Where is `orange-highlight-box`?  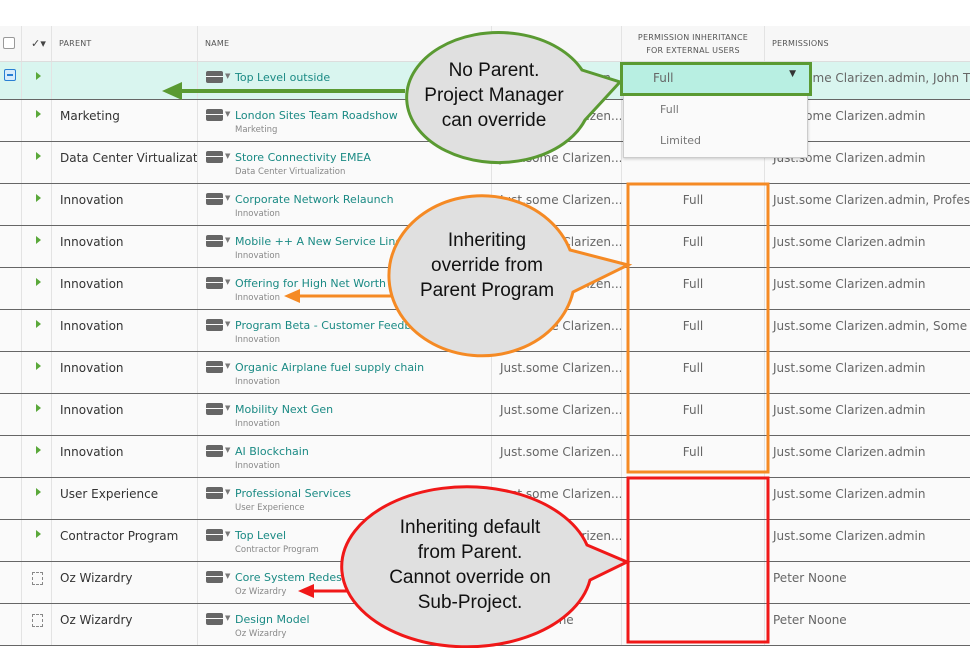
orange-highlight-box is located at coordinates (698, 328).